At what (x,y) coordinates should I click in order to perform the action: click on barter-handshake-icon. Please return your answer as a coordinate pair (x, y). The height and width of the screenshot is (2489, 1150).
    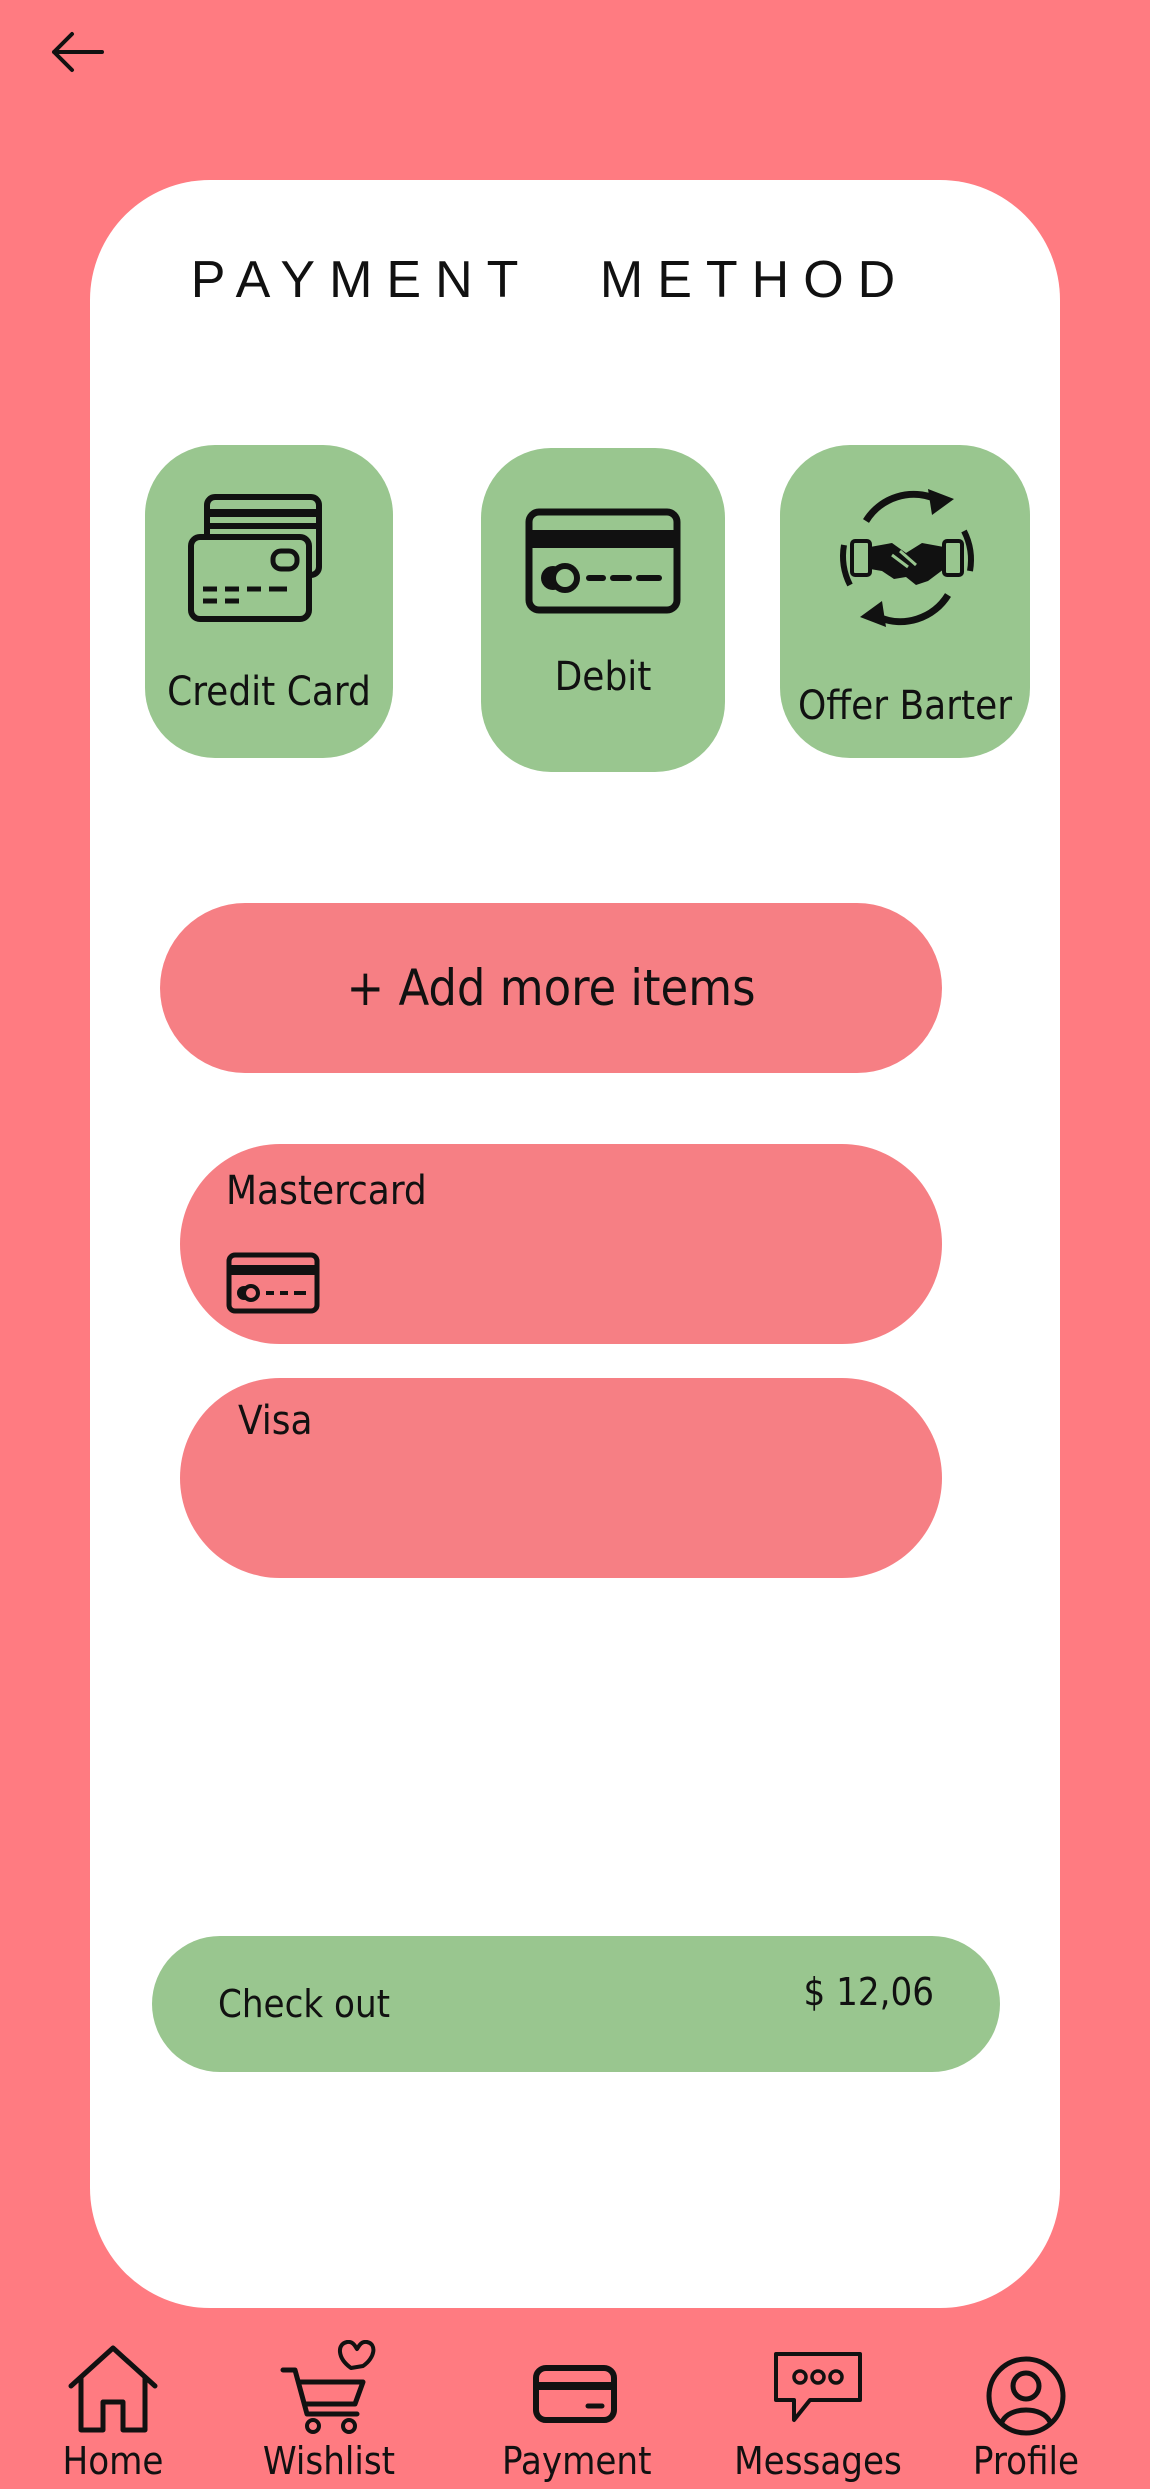
    Looking at the image, I should click on (907, 558).